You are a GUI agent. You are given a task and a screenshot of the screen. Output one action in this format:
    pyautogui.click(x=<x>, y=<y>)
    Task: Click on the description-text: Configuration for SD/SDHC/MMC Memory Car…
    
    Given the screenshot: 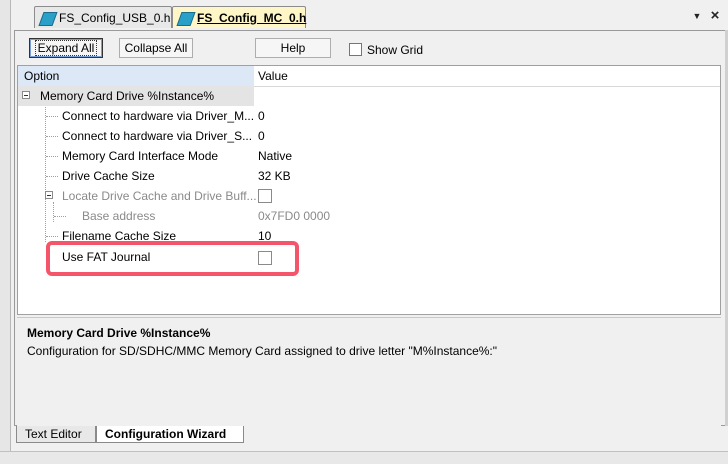 What is the action you would take?
    pyautogui.click(x=262, y=351)
    